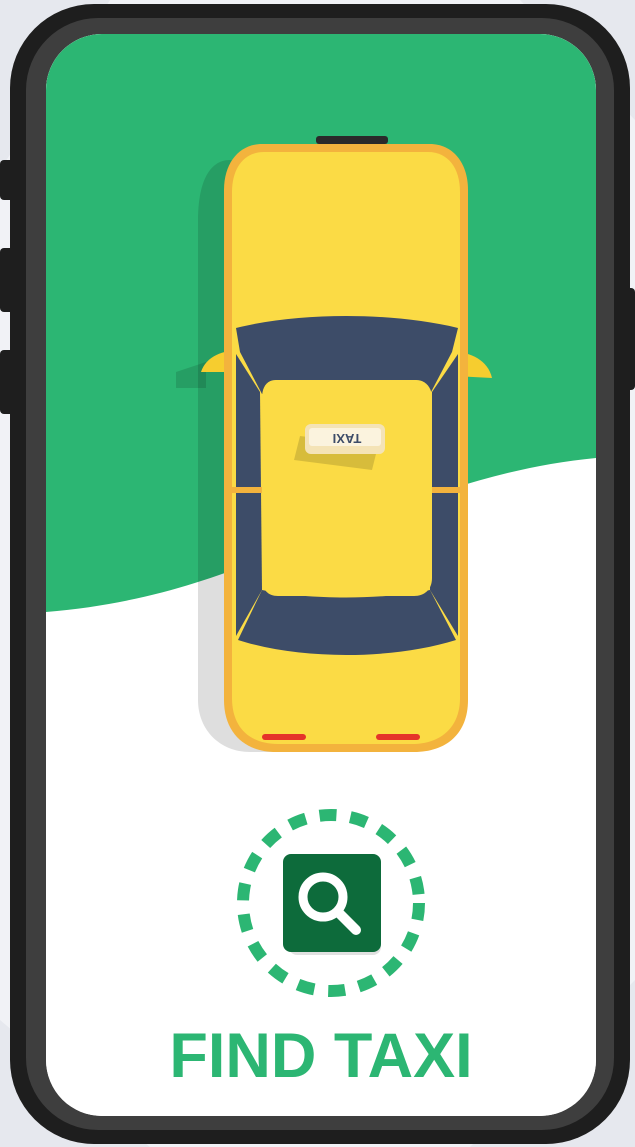 The height and width of the screenshot is (1147, 635). I want to click on search-tile, so click(332, 903).